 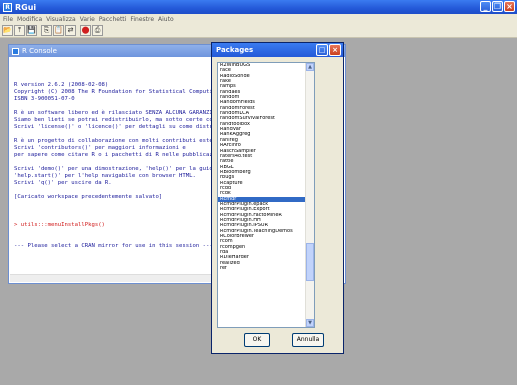 I want to click on packages-scrollbar: ▲ ▼, so click(x=309, y=195).